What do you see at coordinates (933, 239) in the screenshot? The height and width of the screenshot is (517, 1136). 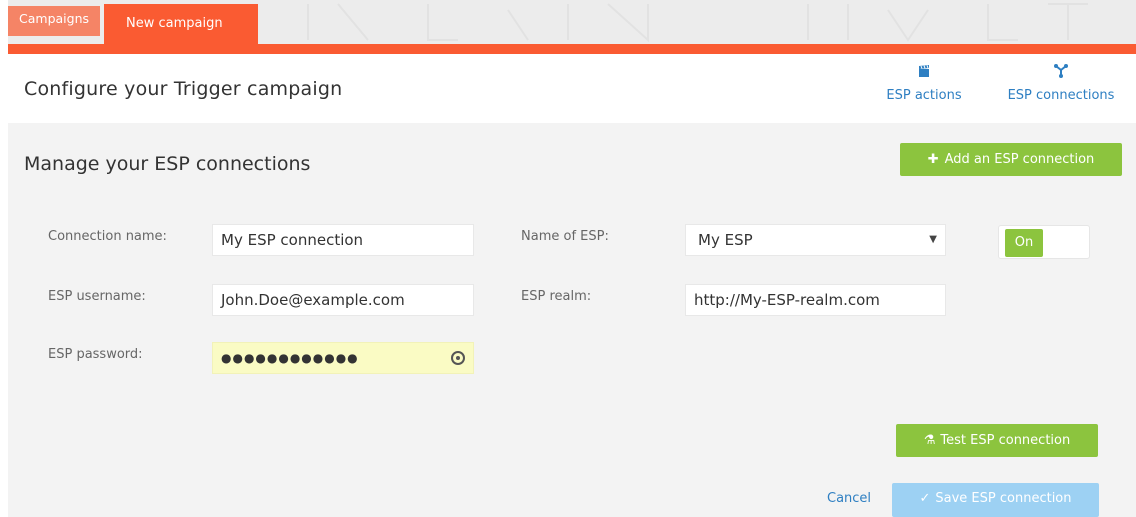 I see `chevron-down-icon: ▼` at bounding box center [933, 239].